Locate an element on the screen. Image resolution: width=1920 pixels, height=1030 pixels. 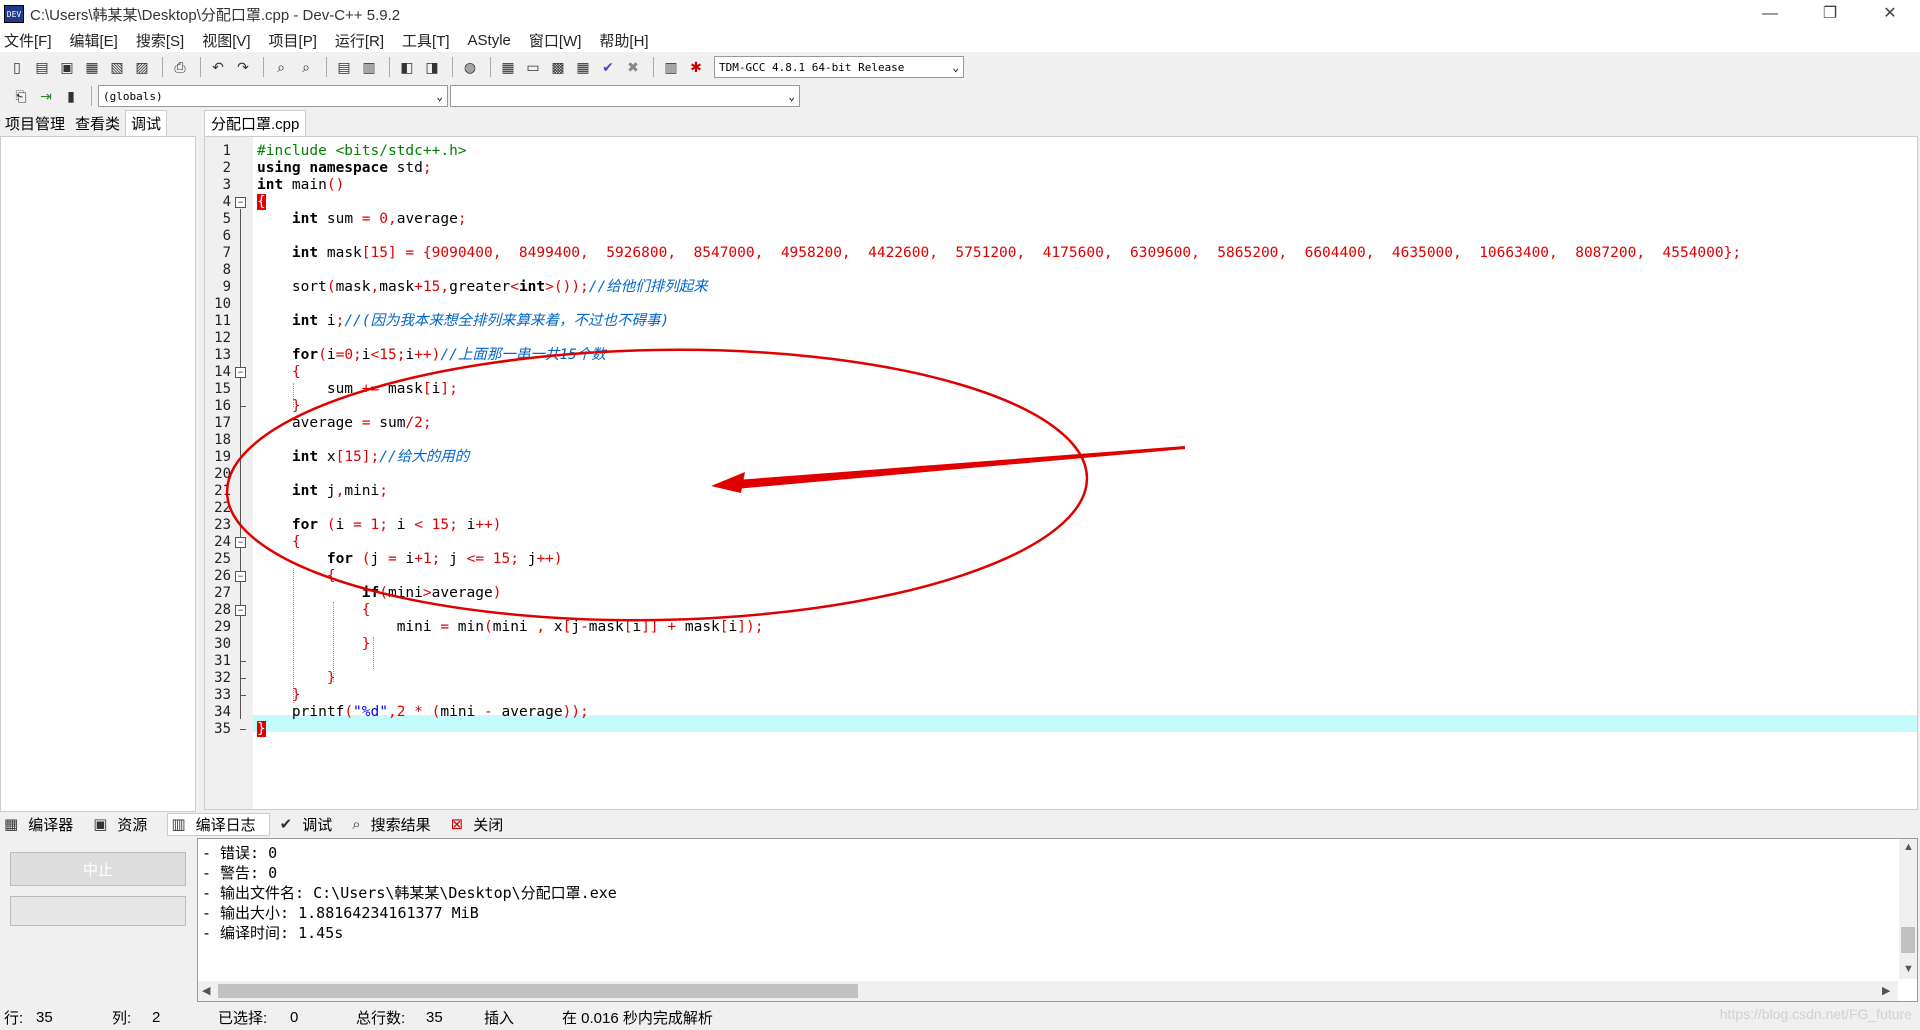
find-icon: ⌕ is located at coordinates (281, 67).